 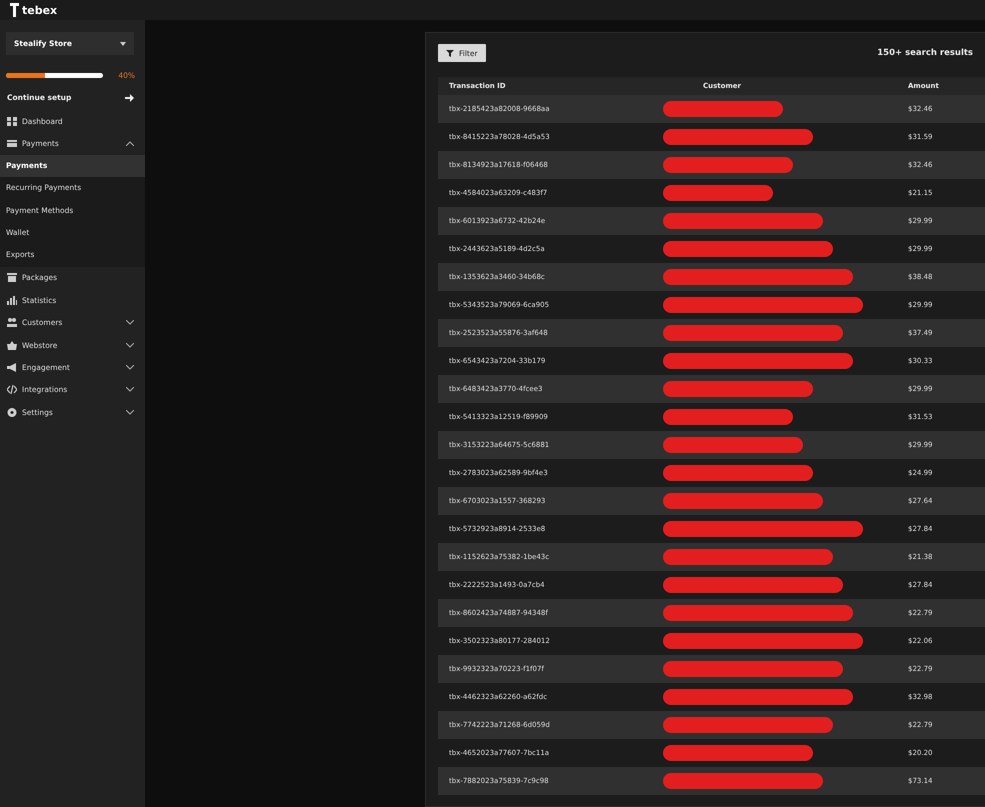 I want to click on bars-icon, so click(x=12, y=300).